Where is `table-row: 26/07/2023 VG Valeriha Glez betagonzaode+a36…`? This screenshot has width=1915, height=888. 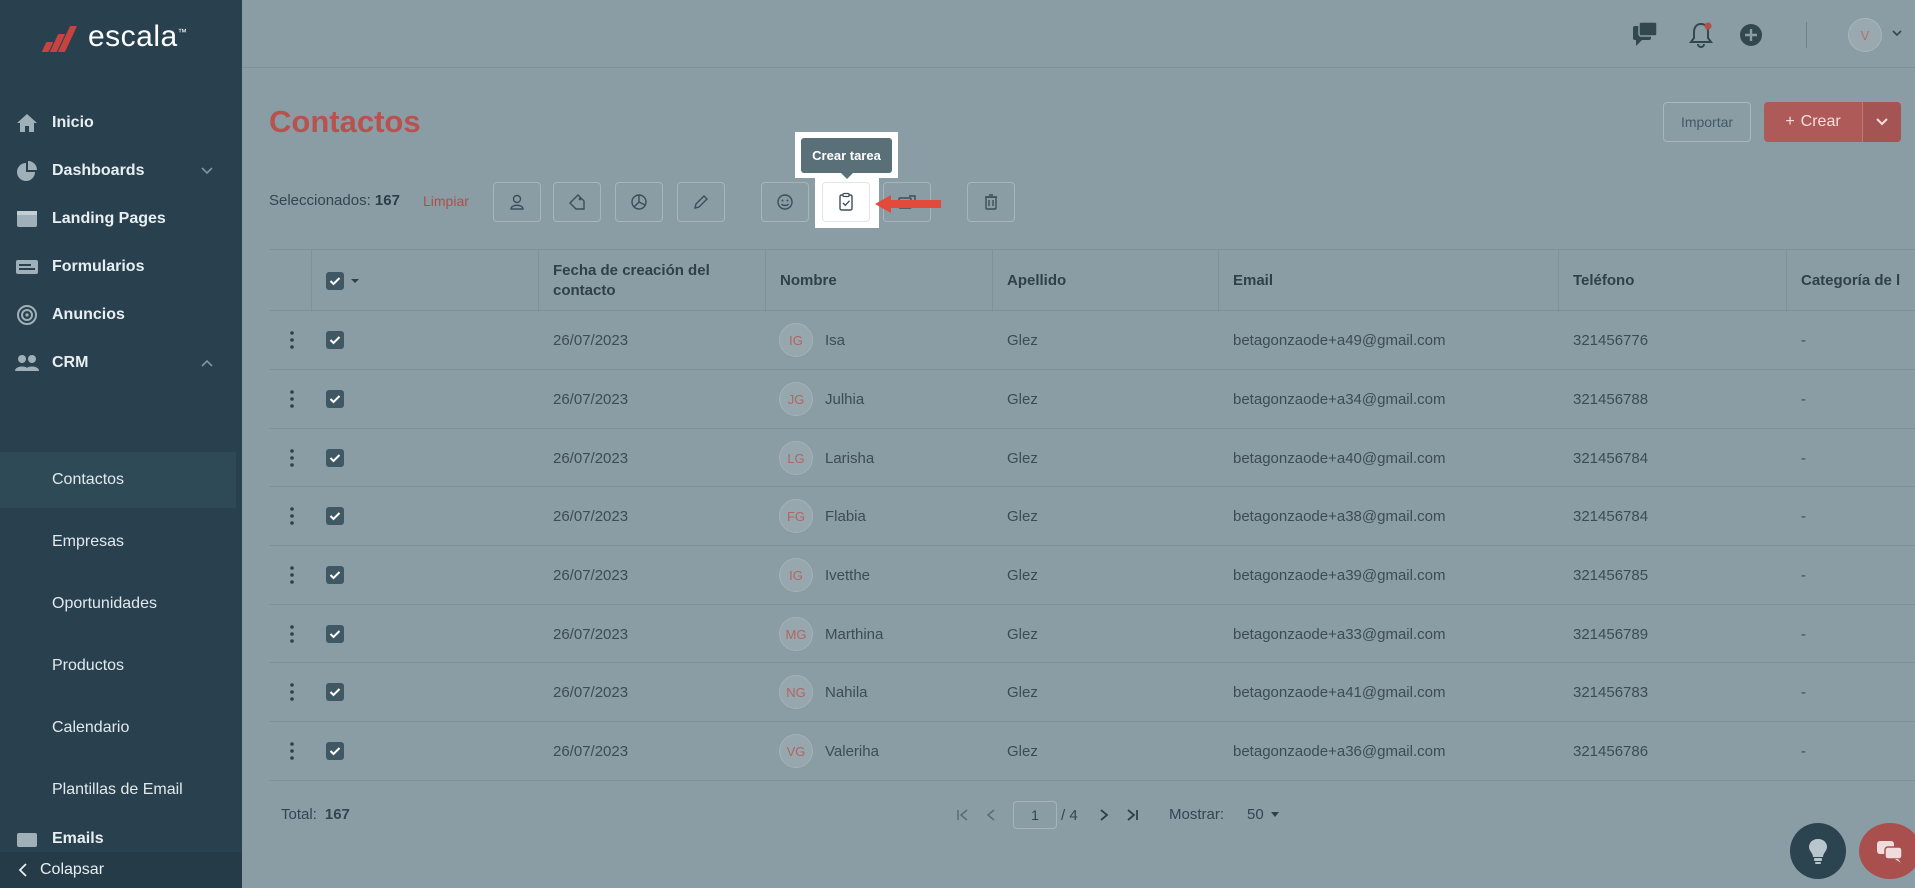
table-row: 26/07/2023 VG Valeriha Glez betagonzaode+a36… is located at coordinates (1092, 751).